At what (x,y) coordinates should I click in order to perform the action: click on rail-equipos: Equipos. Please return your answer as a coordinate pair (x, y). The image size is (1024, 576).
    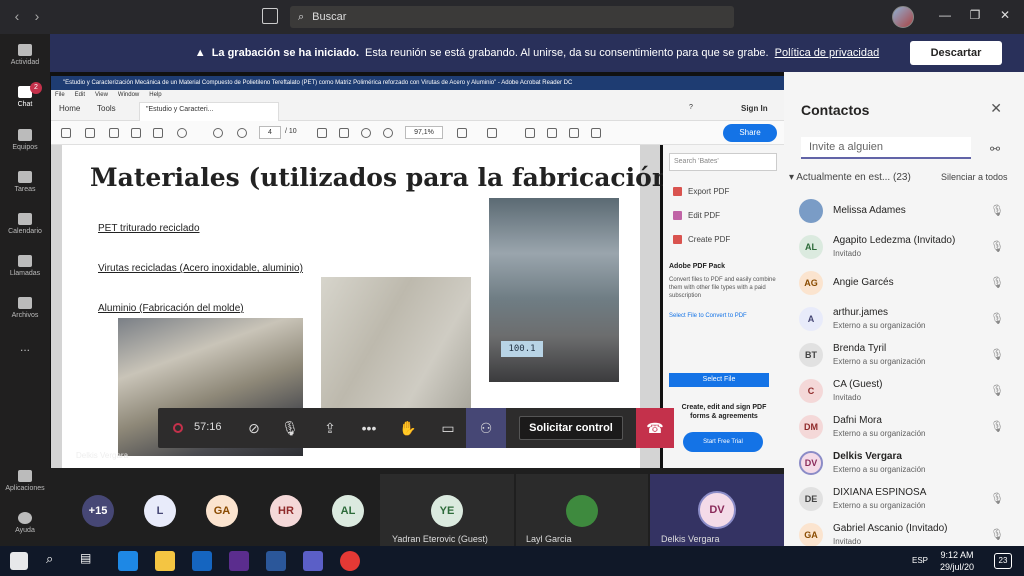
    Looking at the image, I should click on (25, 140).